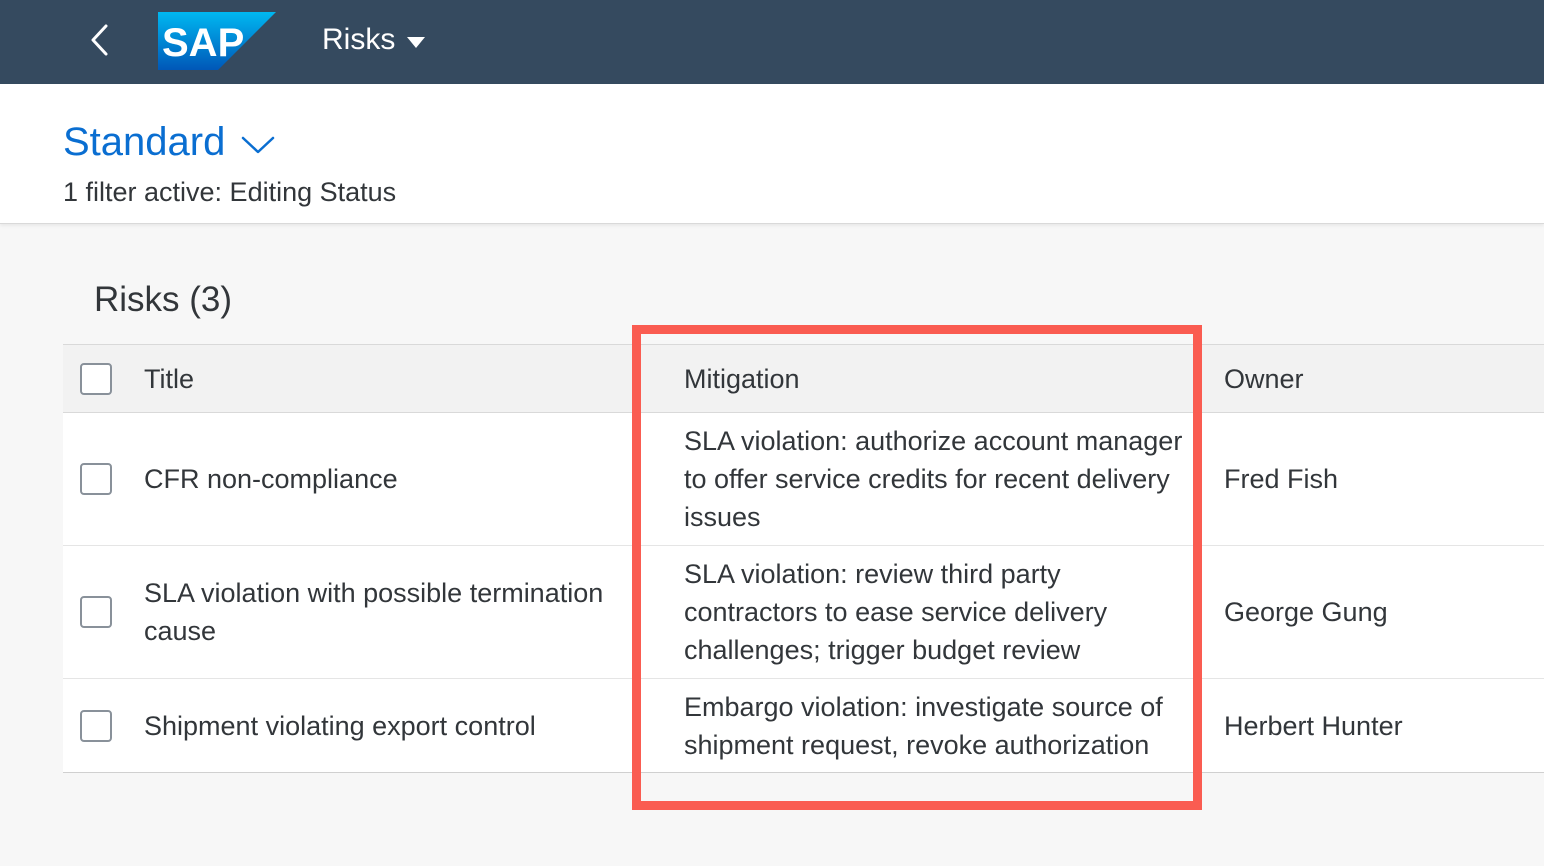  I want to click on table-header-row: Title Mitigation Owner, so click(803, 378).